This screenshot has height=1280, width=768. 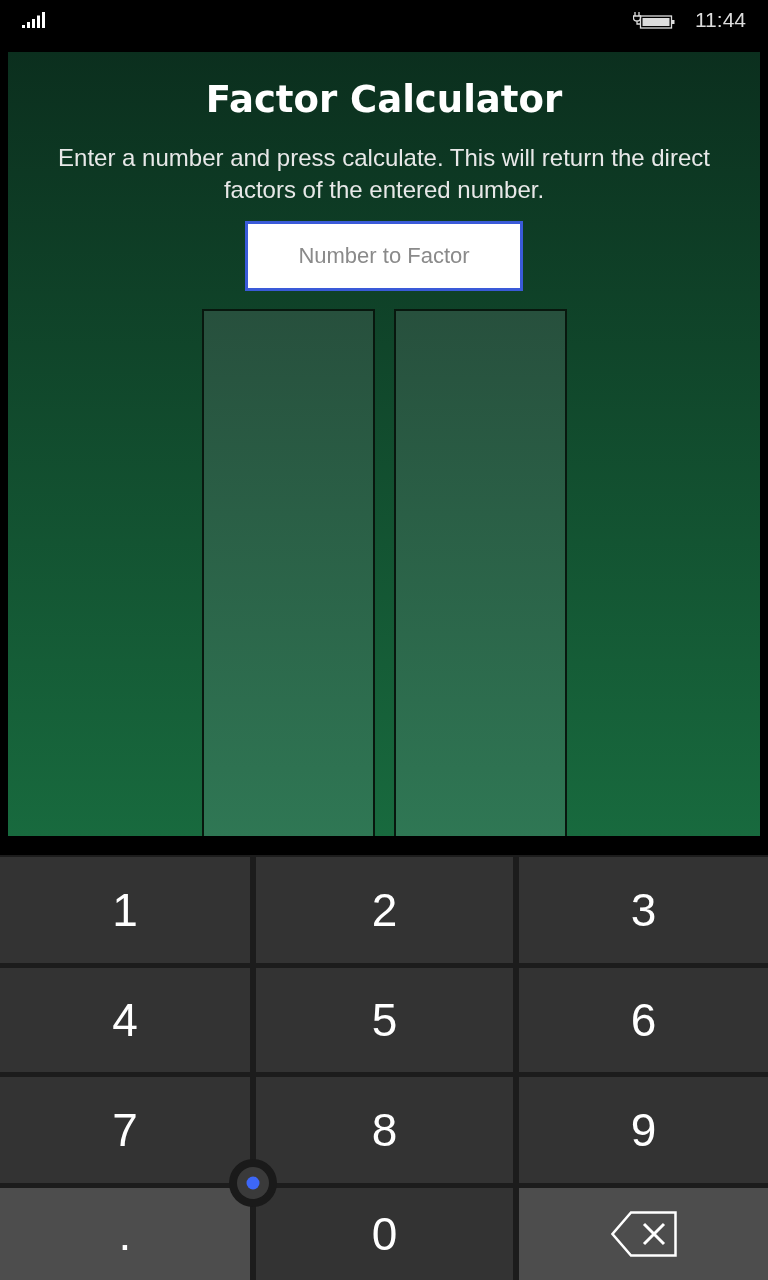 What do you see at coordinates (643, 910) in the screenshot?
I see `digit-key: 3` at bounding box center [643, 910].